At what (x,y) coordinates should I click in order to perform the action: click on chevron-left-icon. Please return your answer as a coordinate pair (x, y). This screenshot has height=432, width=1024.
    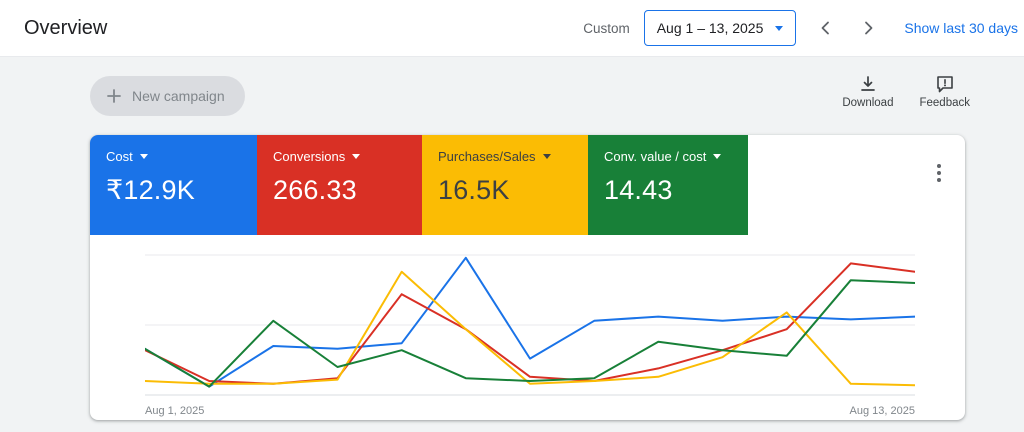
    Looking at the image, I should click on (825, 28).